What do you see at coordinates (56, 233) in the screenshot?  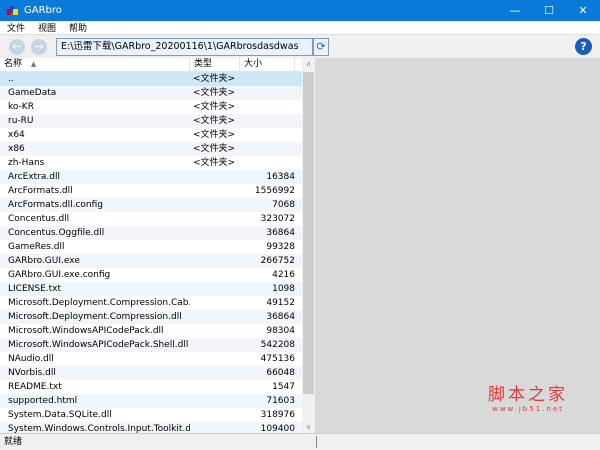 I see `file-name: Concentus.Oggfile.dll` at bounding box center [56, 233].